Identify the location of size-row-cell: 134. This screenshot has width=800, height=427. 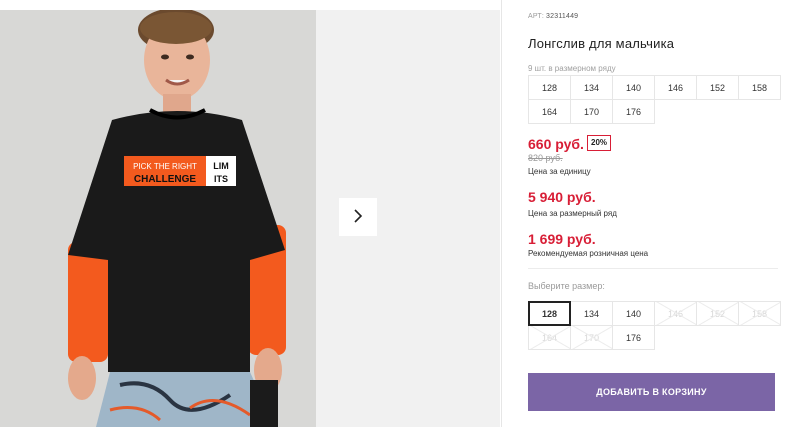
(591, 87).